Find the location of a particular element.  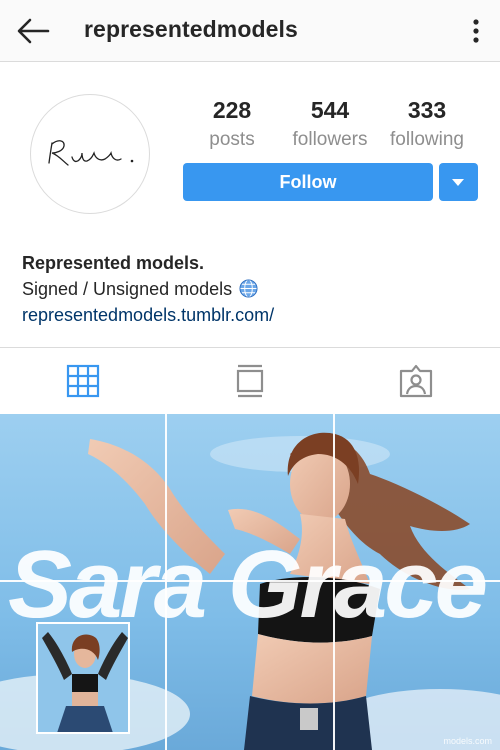

top-bar: representedmodels is located at coordinates (250, 31).